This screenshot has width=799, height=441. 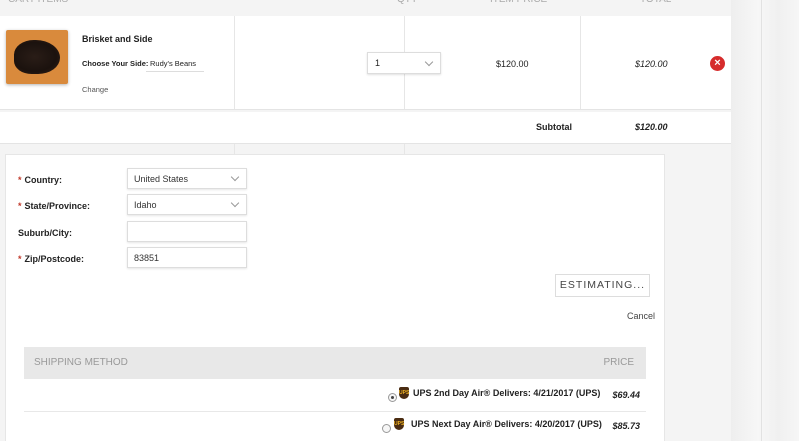 I want to click on city-input, so click(x=187, y=231).